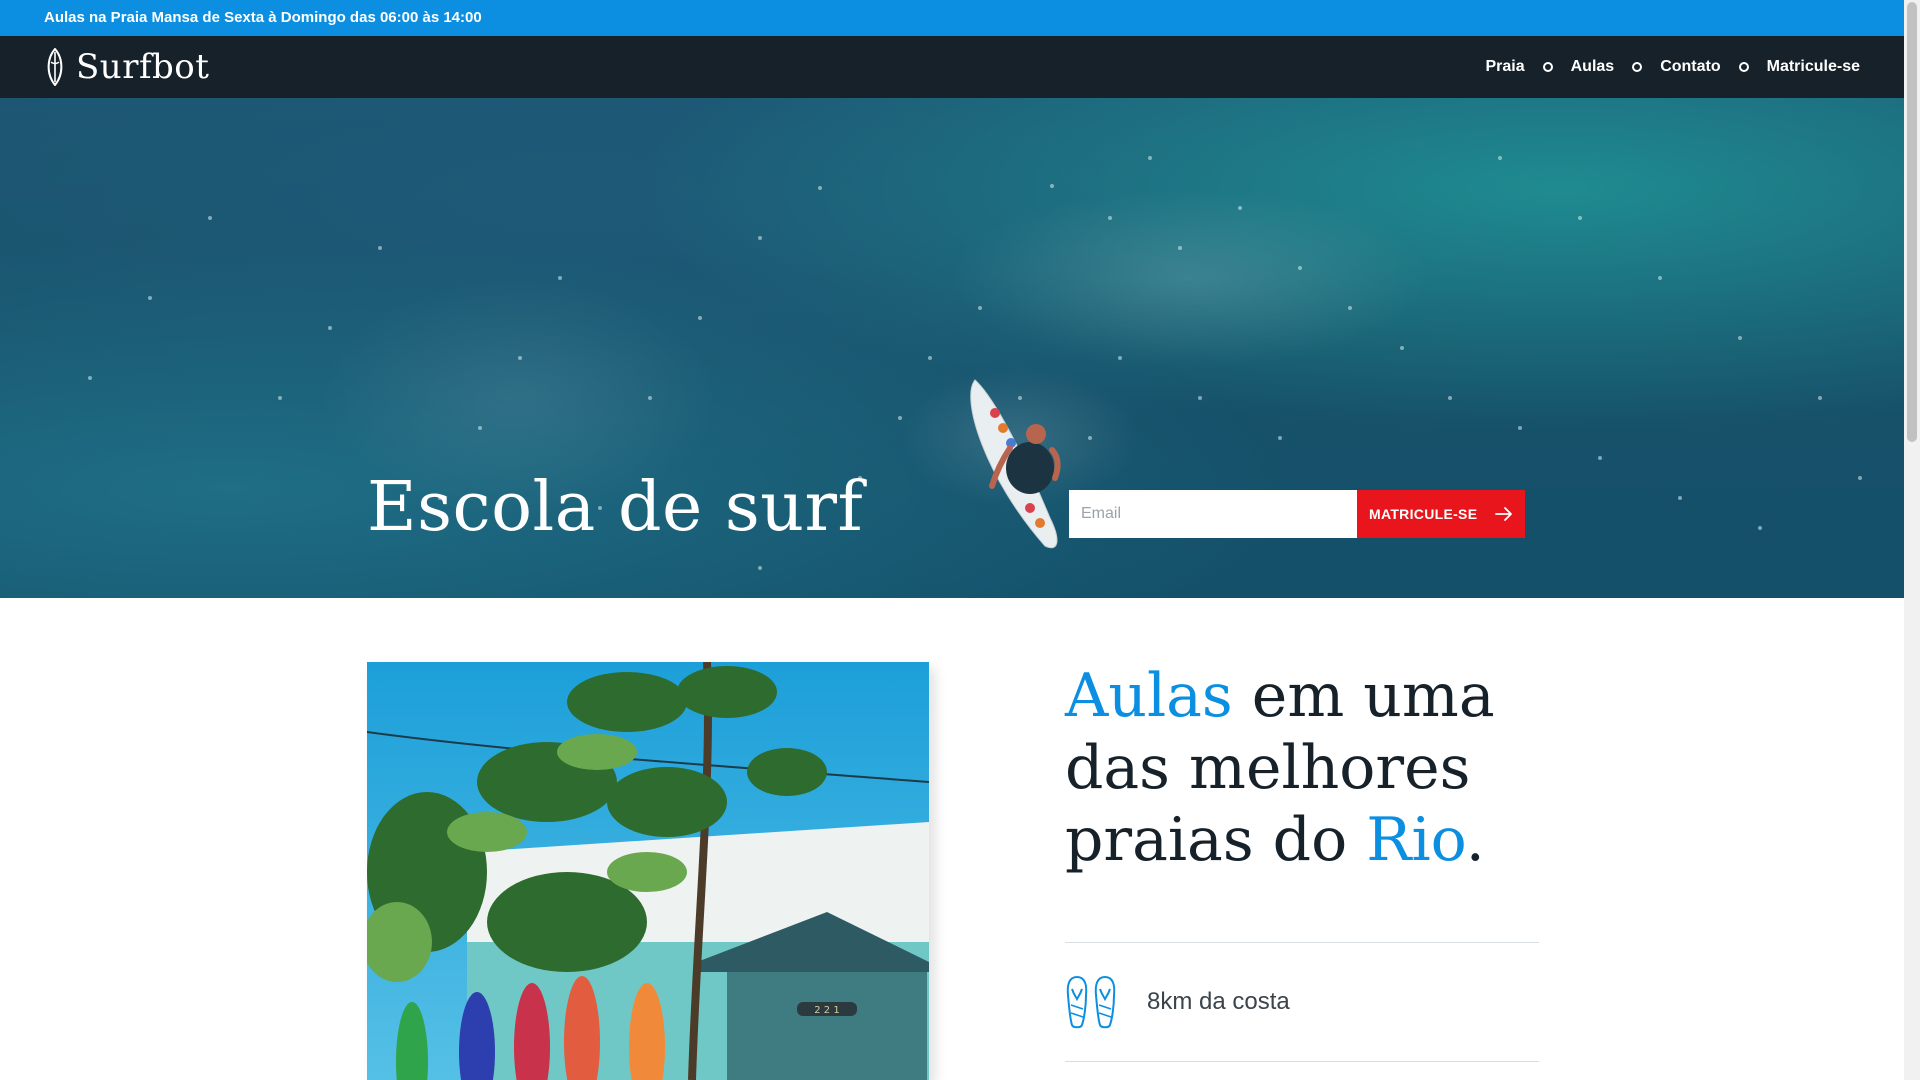 The image size is (1920, 1080). Describe the element at coordinates (1305, 768) in the screenshot. I see `section-headline: Aulas em uma das melhores praias do Rio.` at that location.